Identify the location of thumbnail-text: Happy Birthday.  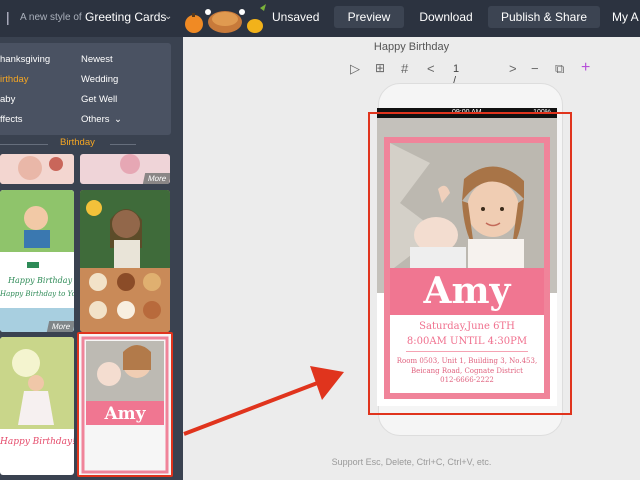
(40, 280).